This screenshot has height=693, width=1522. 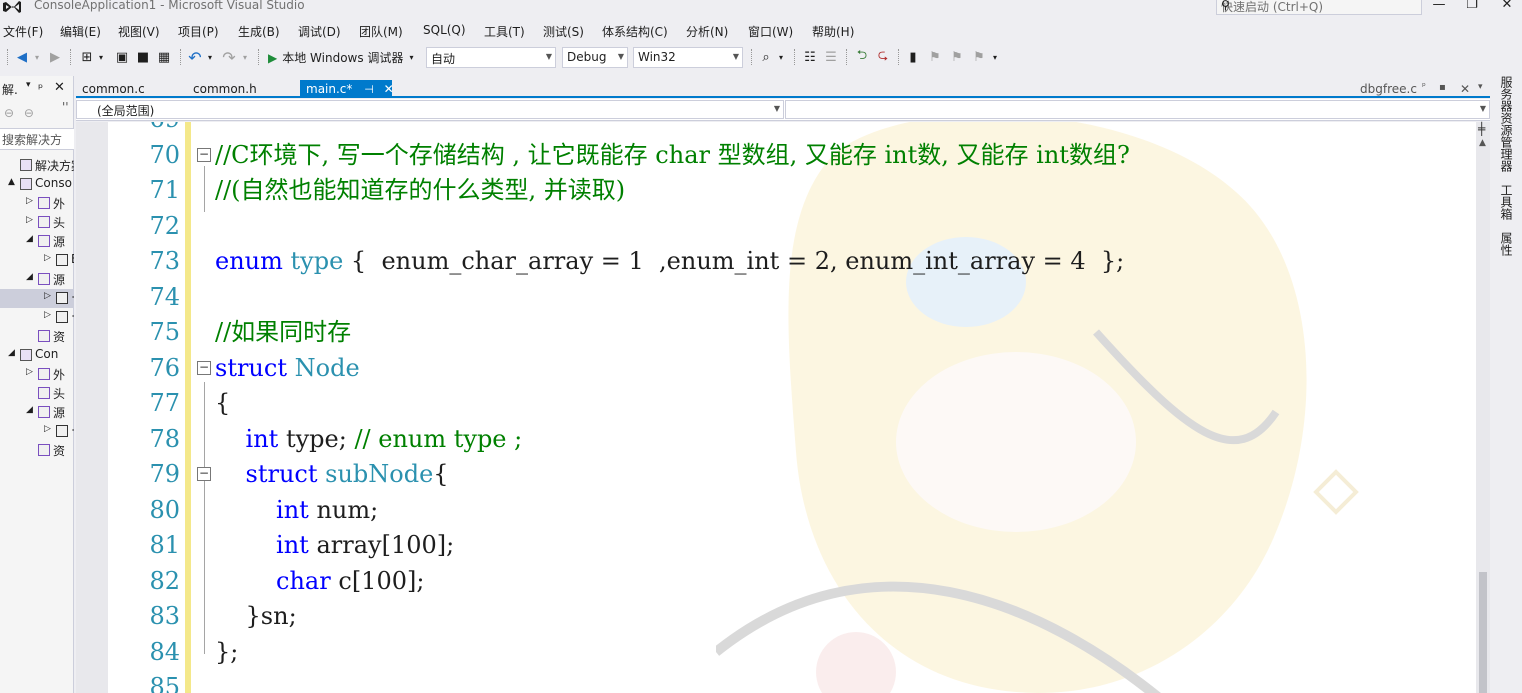 What do you see at coordinates (80, 31) in the screenshot?
I see `menu-edit: 编辑(E)` at bounding box center [80, 31].